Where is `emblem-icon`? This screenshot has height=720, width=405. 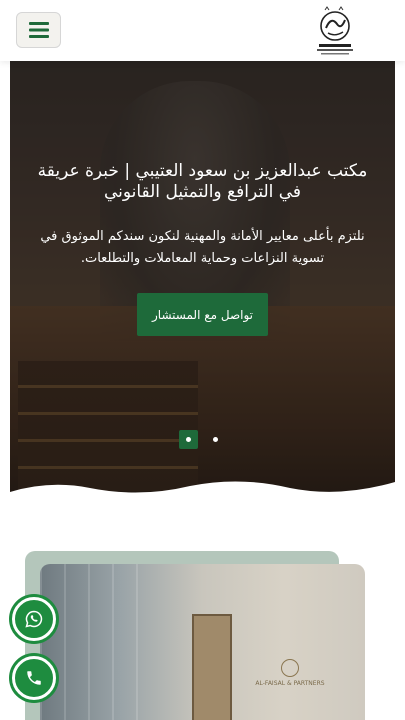
emblem-icon is located at coordinates (290, 668).